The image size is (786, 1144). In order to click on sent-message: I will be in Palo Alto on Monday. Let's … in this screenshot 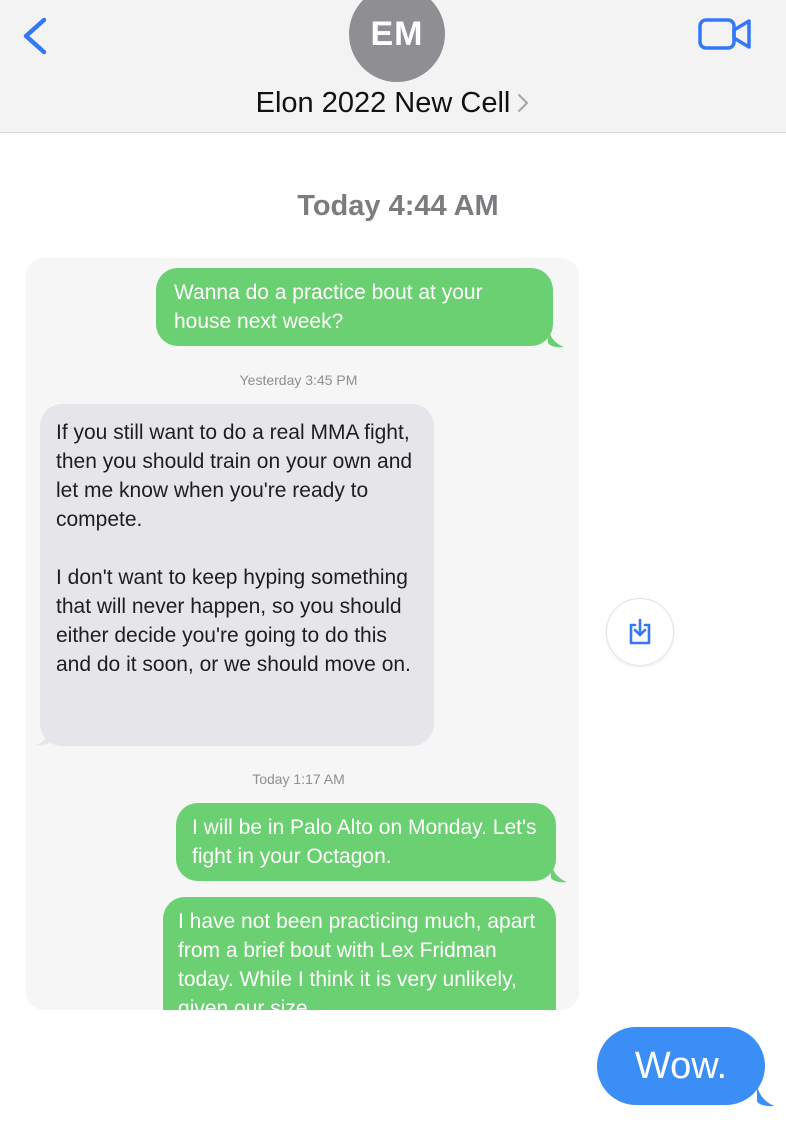, I will do `click(366, 842)`.